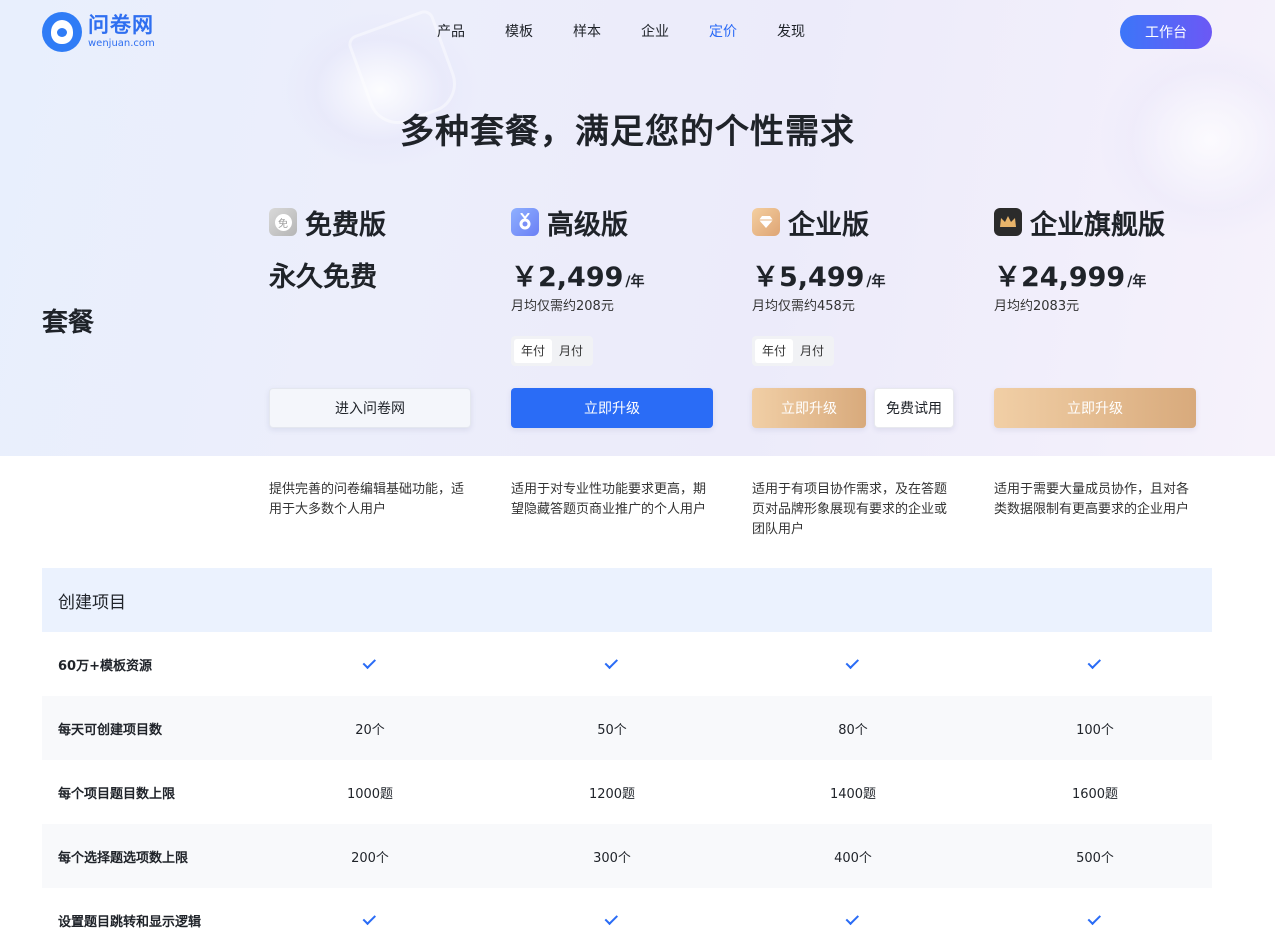  I want to click on table-row: 设置题目跳转和显示逻辑, so click(627, 917).